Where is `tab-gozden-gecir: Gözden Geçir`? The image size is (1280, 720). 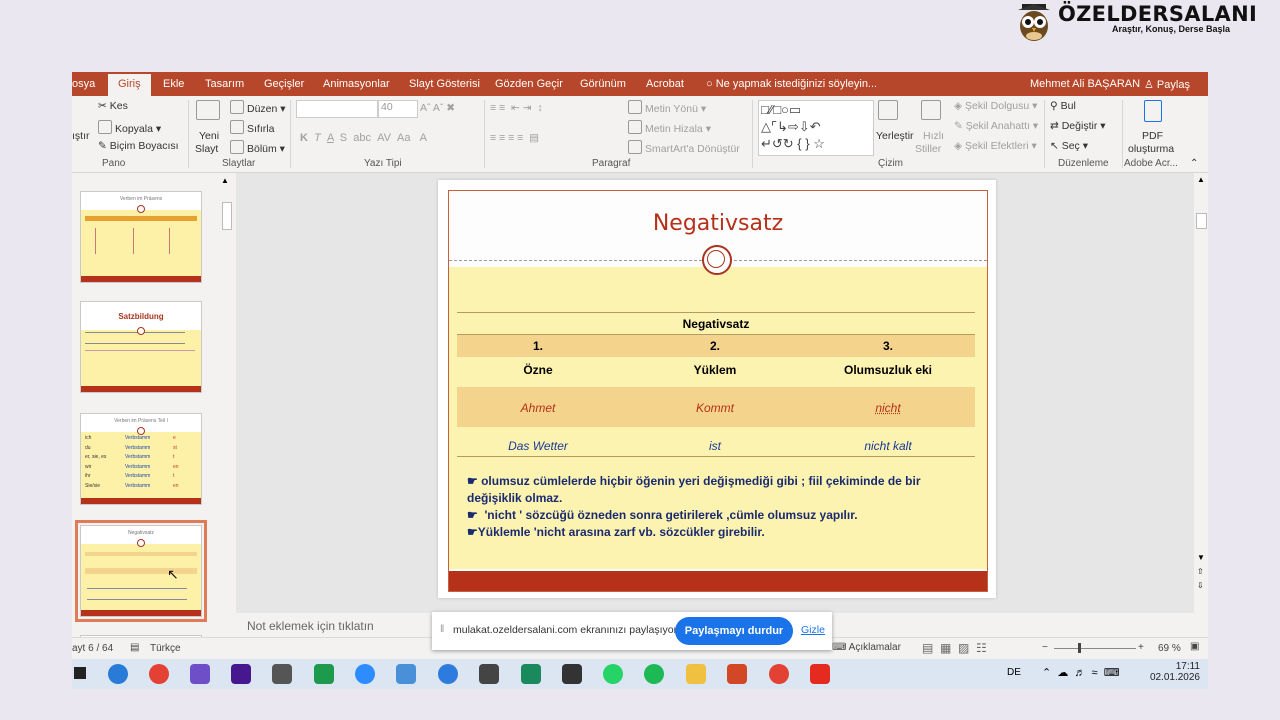 tab-gozden-gecir: Gözden Geçir is located at coordinates (529, 84).